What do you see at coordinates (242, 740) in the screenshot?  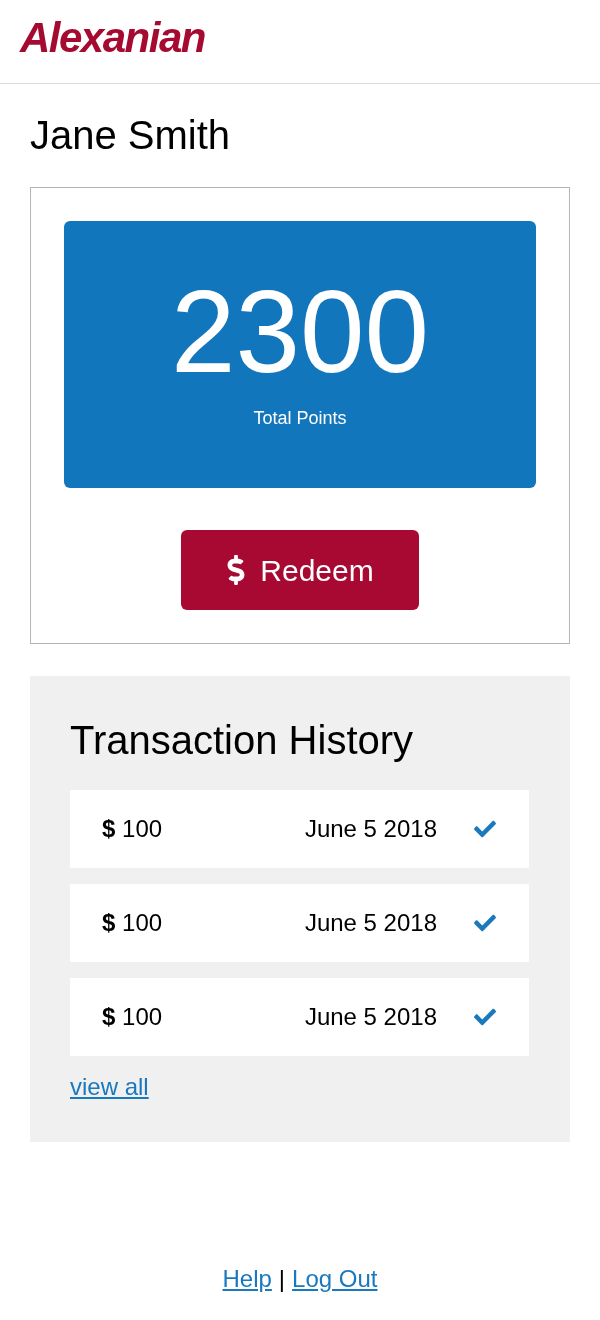 I see `history-title: Transaction History` at bounding box center [242, 740].